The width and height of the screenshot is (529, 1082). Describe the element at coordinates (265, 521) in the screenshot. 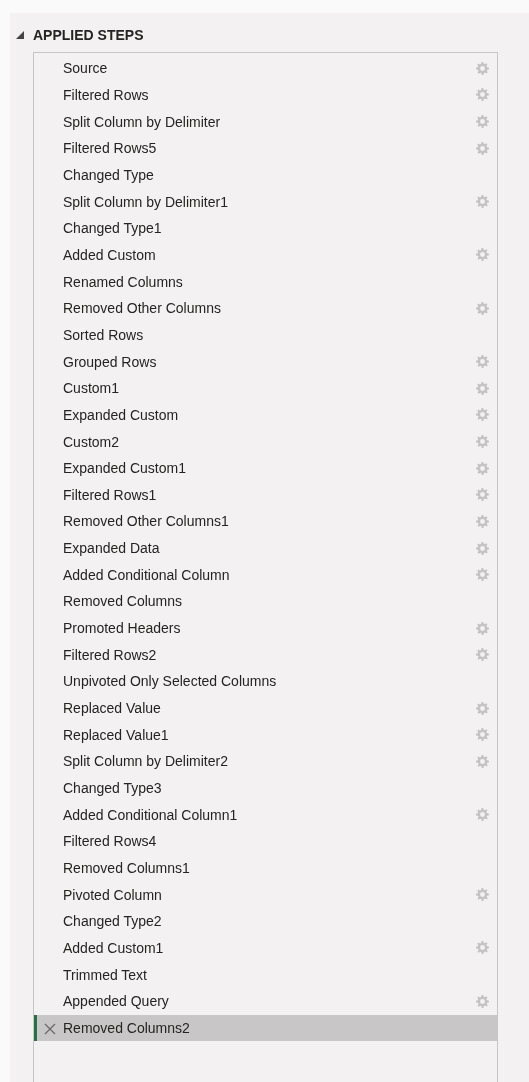

I see `step-item: Removed Other Columns1` at that location.